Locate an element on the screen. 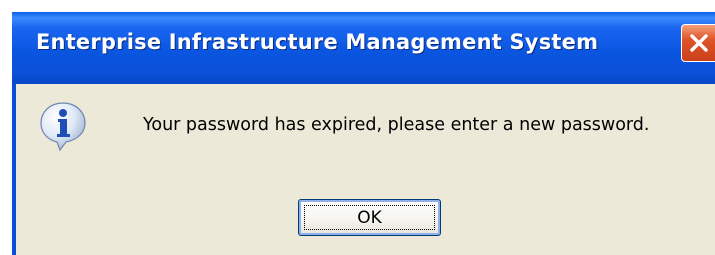 Image resolution: width=715 pixels, height=255 pixels. ok-button: OK is located at coordinates (369, 217).